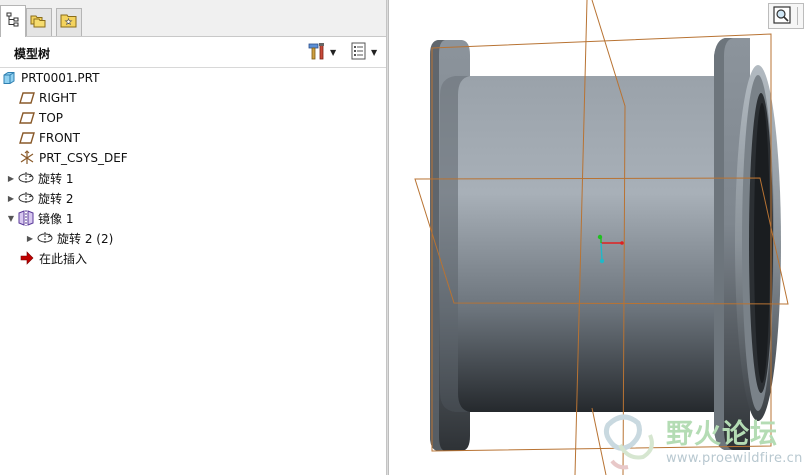  Describe the element at coordinates (85, 238) in the screenshot. I see `tree-item-label: 旋转 2 (2)` at that location.